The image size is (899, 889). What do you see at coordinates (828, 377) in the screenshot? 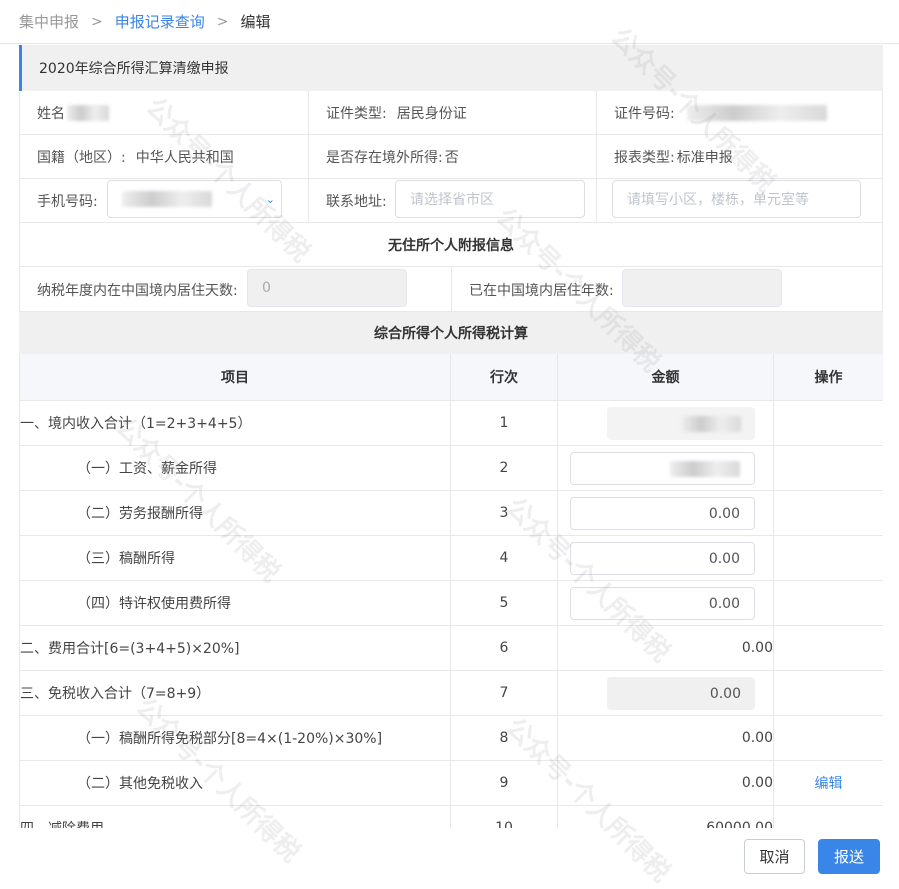
I see `column-header-action: 操作` at bounding box center [828, 377].